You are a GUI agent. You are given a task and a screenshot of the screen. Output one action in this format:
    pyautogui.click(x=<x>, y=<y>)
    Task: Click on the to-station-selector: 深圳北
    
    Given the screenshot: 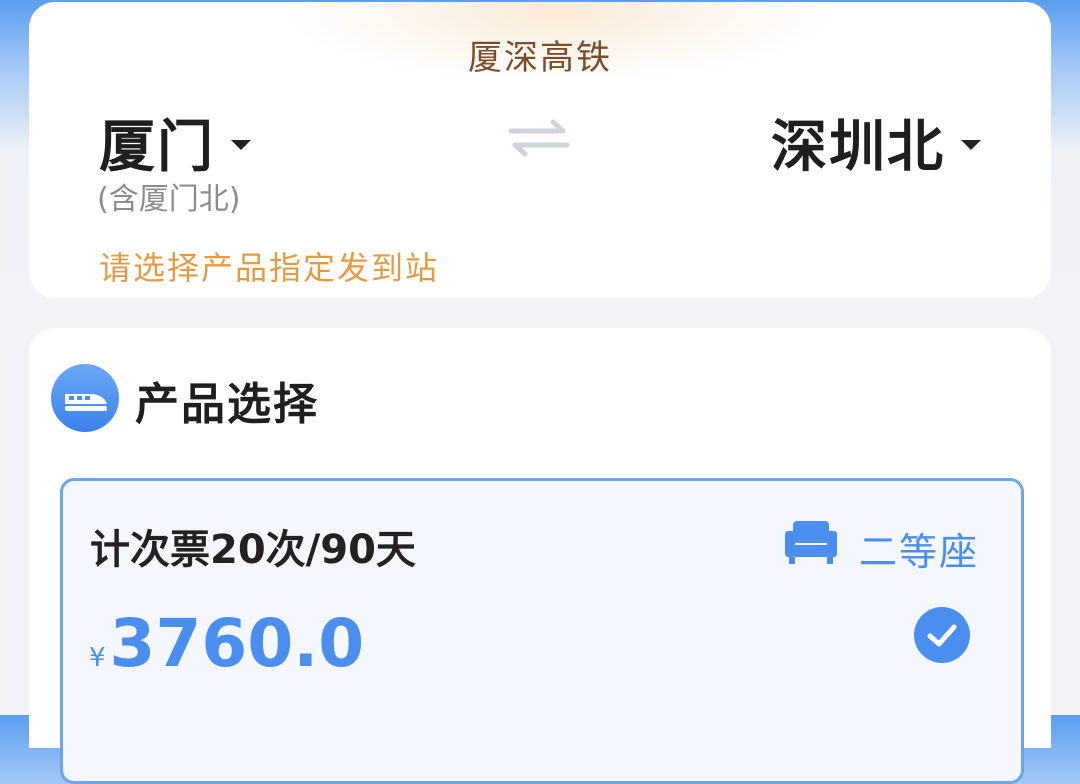 What is the action you would take?
    pyautogui.click(x=876, y=142)
    